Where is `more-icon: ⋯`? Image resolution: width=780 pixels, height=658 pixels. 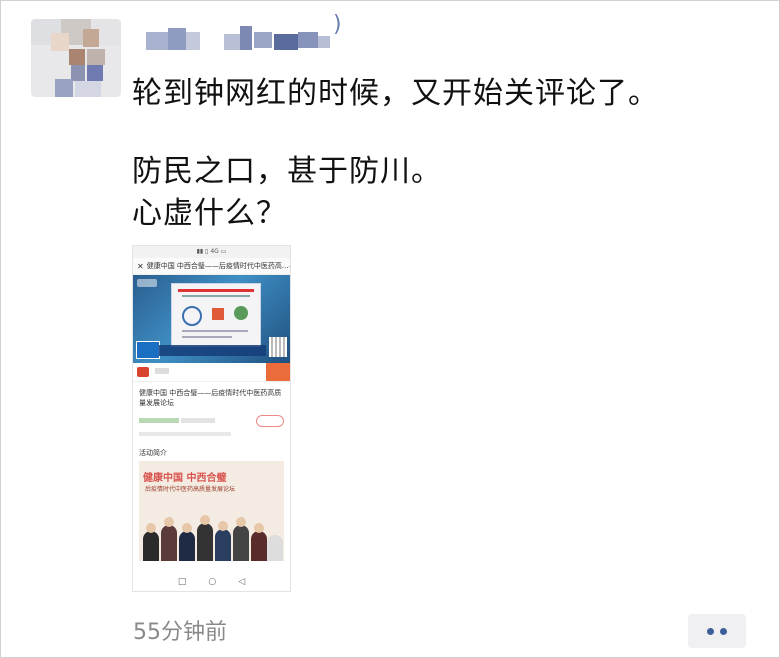 more-icon: ⋯ is located at coordinates (289, 266).